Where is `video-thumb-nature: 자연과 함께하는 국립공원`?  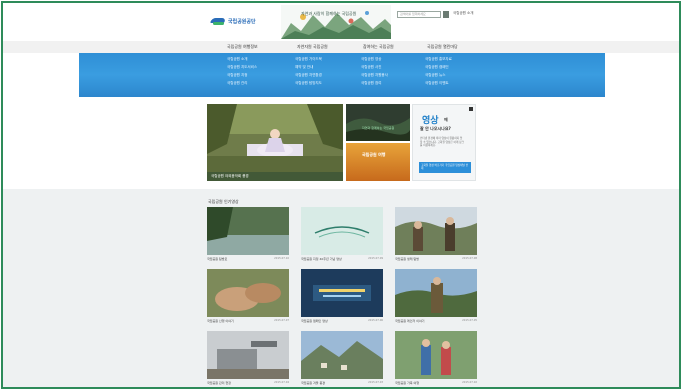 video-thumb-nature: 자연과 함께하는 국립공원 is located at coordinates (378, 122).